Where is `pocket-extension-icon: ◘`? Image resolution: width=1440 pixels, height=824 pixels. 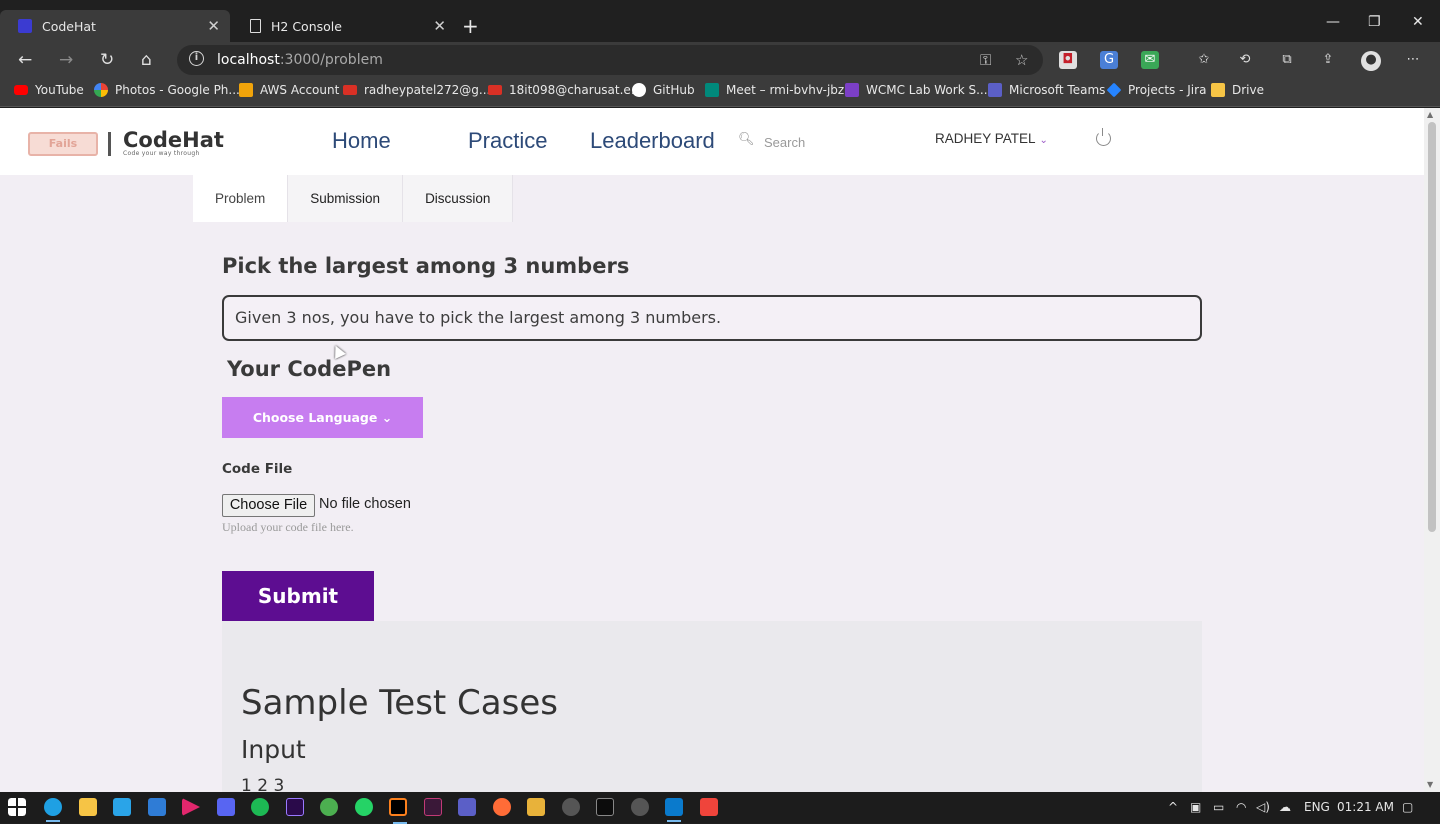
pocket-extension-icon: ◘ is located at coordinates (1068, 60).